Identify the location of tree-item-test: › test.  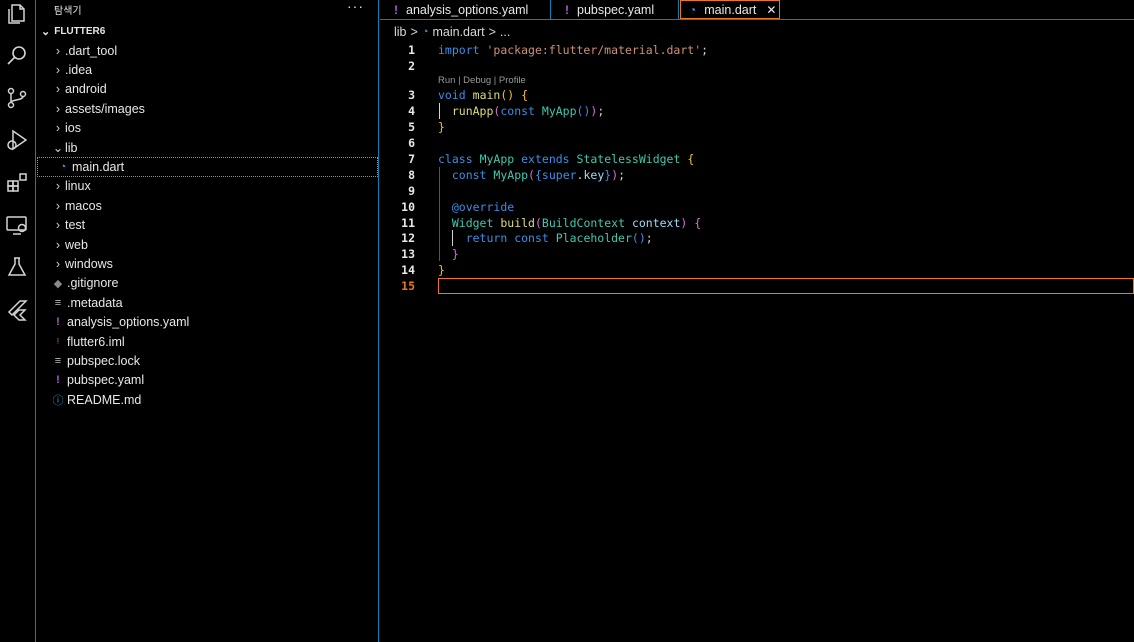
(207, 225).